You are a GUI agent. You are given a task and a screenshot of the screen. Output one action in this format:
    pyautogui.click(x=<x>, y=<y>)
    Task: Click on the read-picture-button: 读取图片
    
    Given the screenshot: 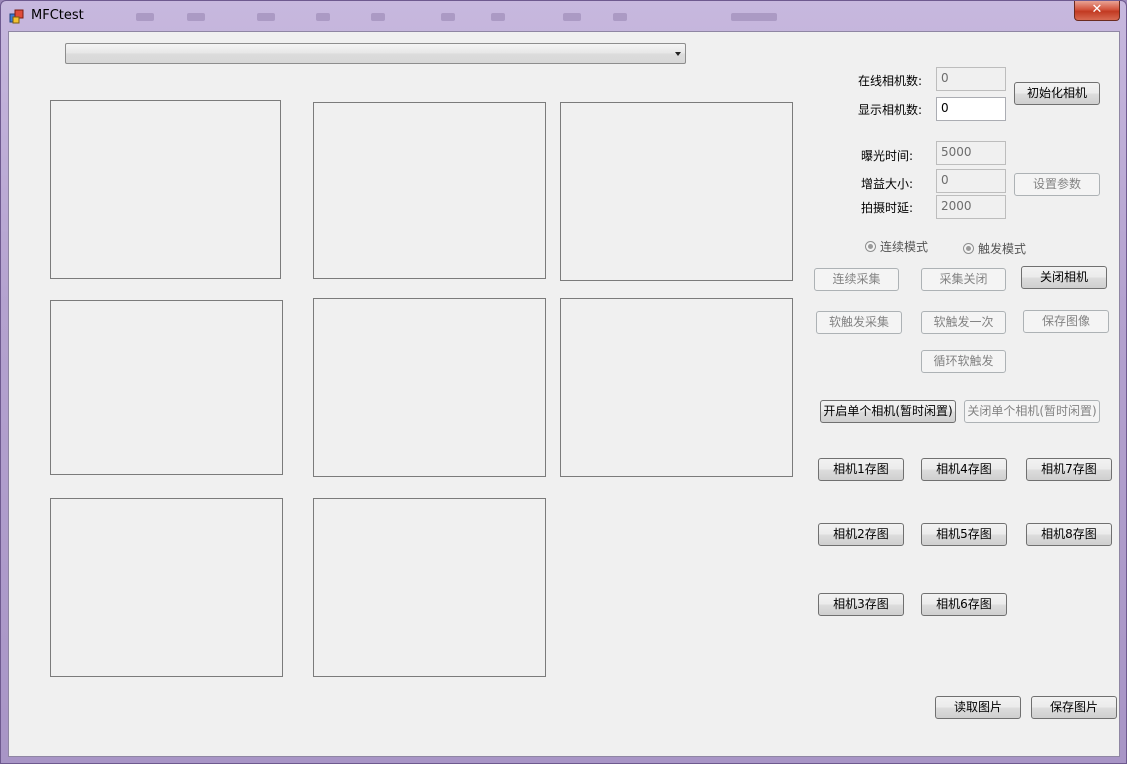 What is the action you would take?
    pyautogui.click(x=978, y=707)
    